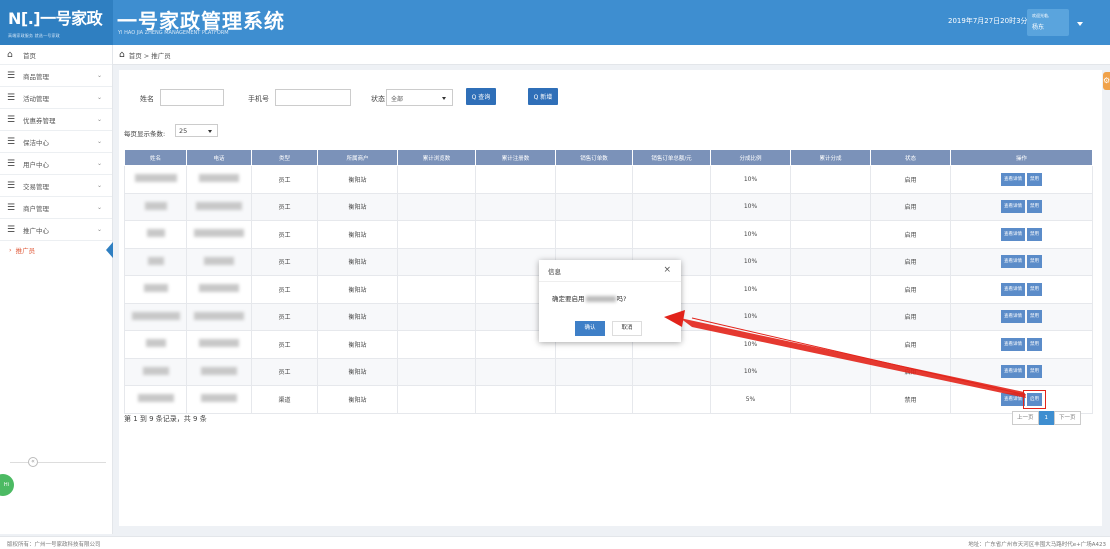 The width and height of the screenshot is (1110, 549). I want to click on phone-input, so click(313, 97).